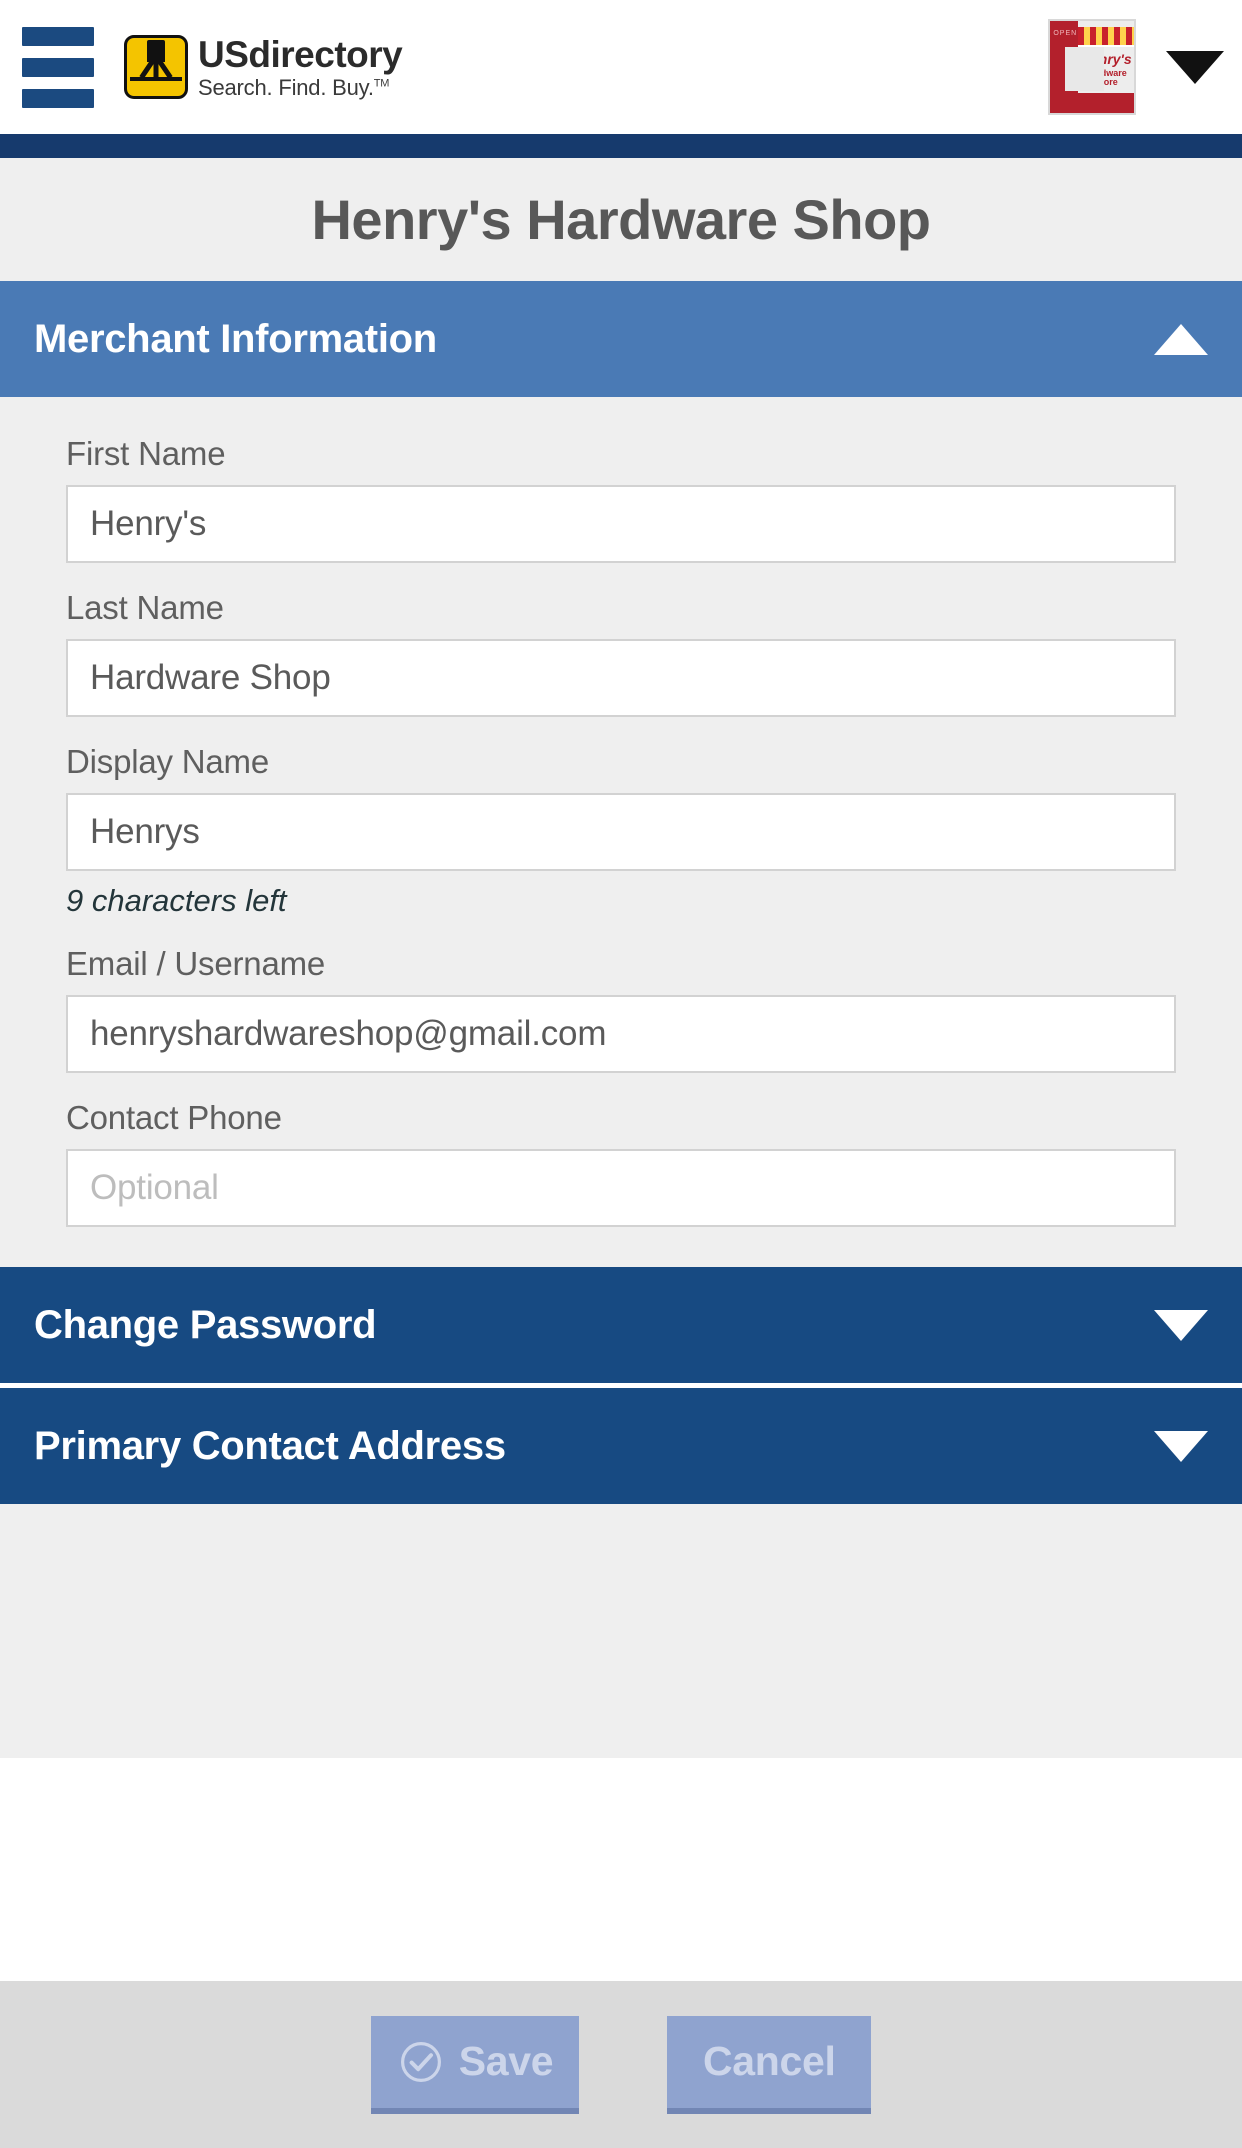 The height and width of the screenshot is (2148, 1242). I want to click on save-button-label: Save, so click(506, 2061).